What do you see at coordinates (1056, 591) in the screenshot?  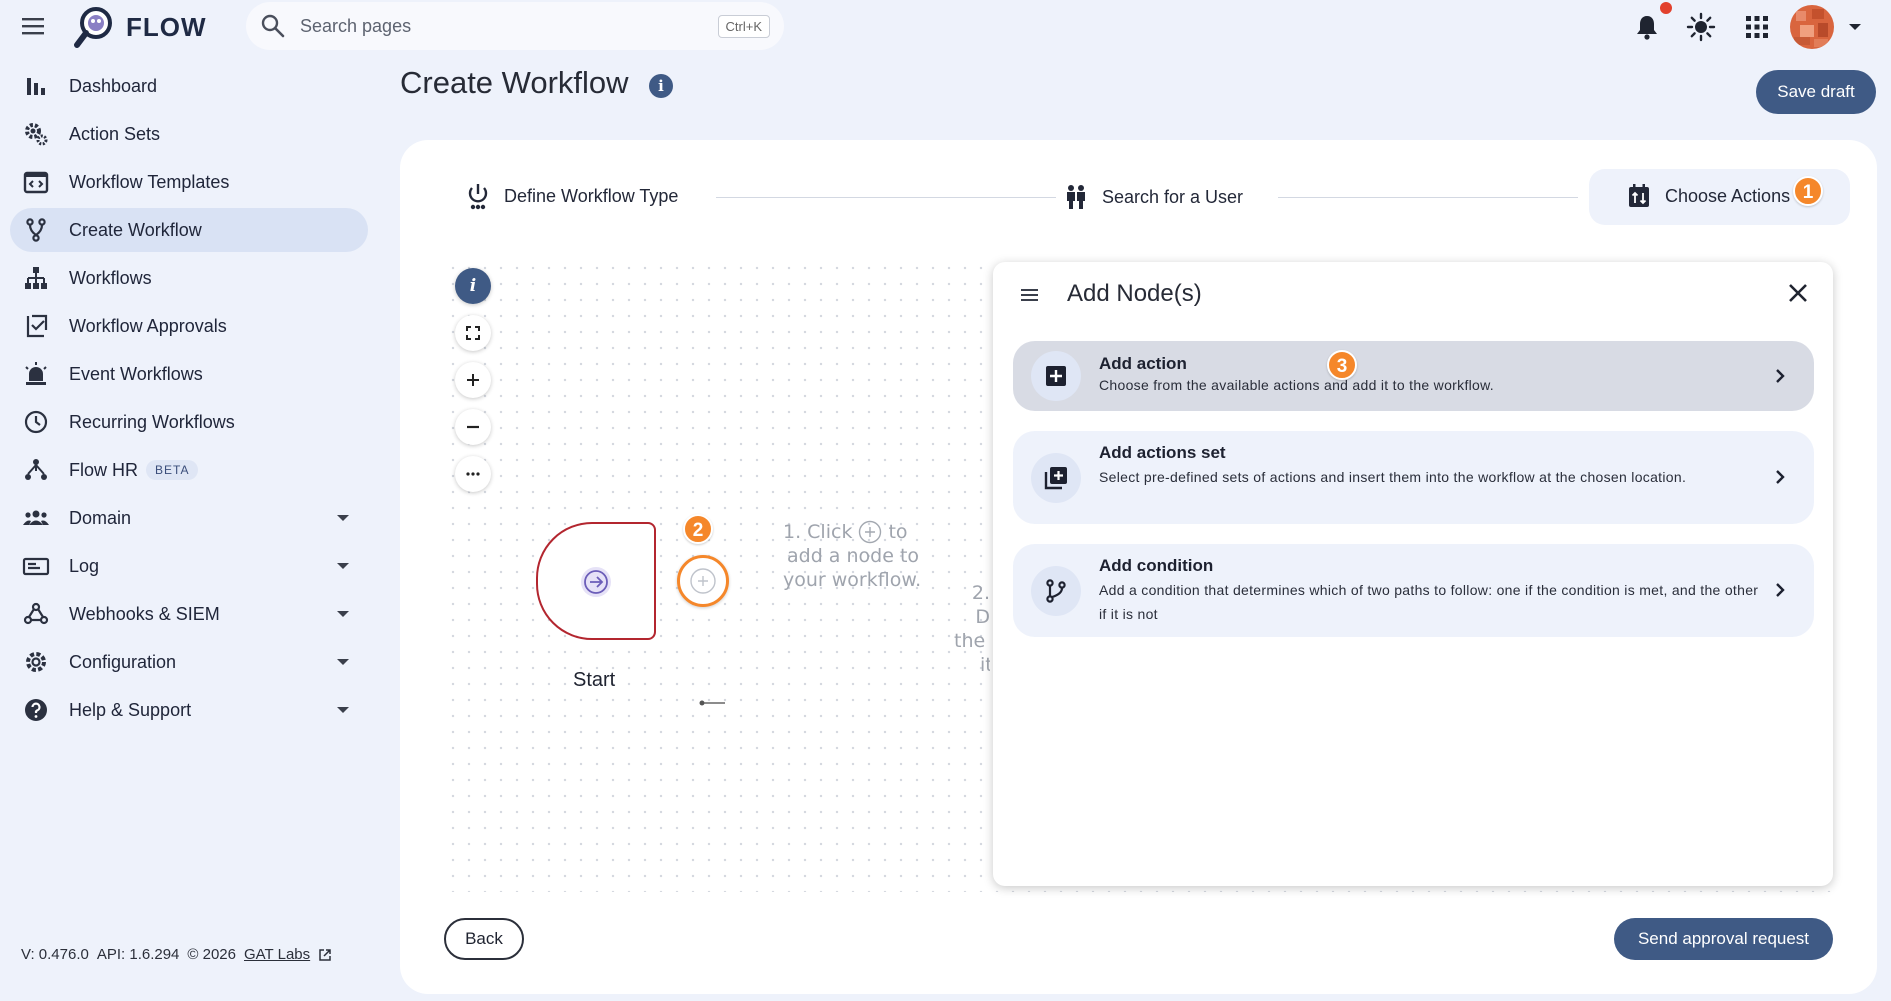 I see `branch-icon` at bounding box center [1056, 591].